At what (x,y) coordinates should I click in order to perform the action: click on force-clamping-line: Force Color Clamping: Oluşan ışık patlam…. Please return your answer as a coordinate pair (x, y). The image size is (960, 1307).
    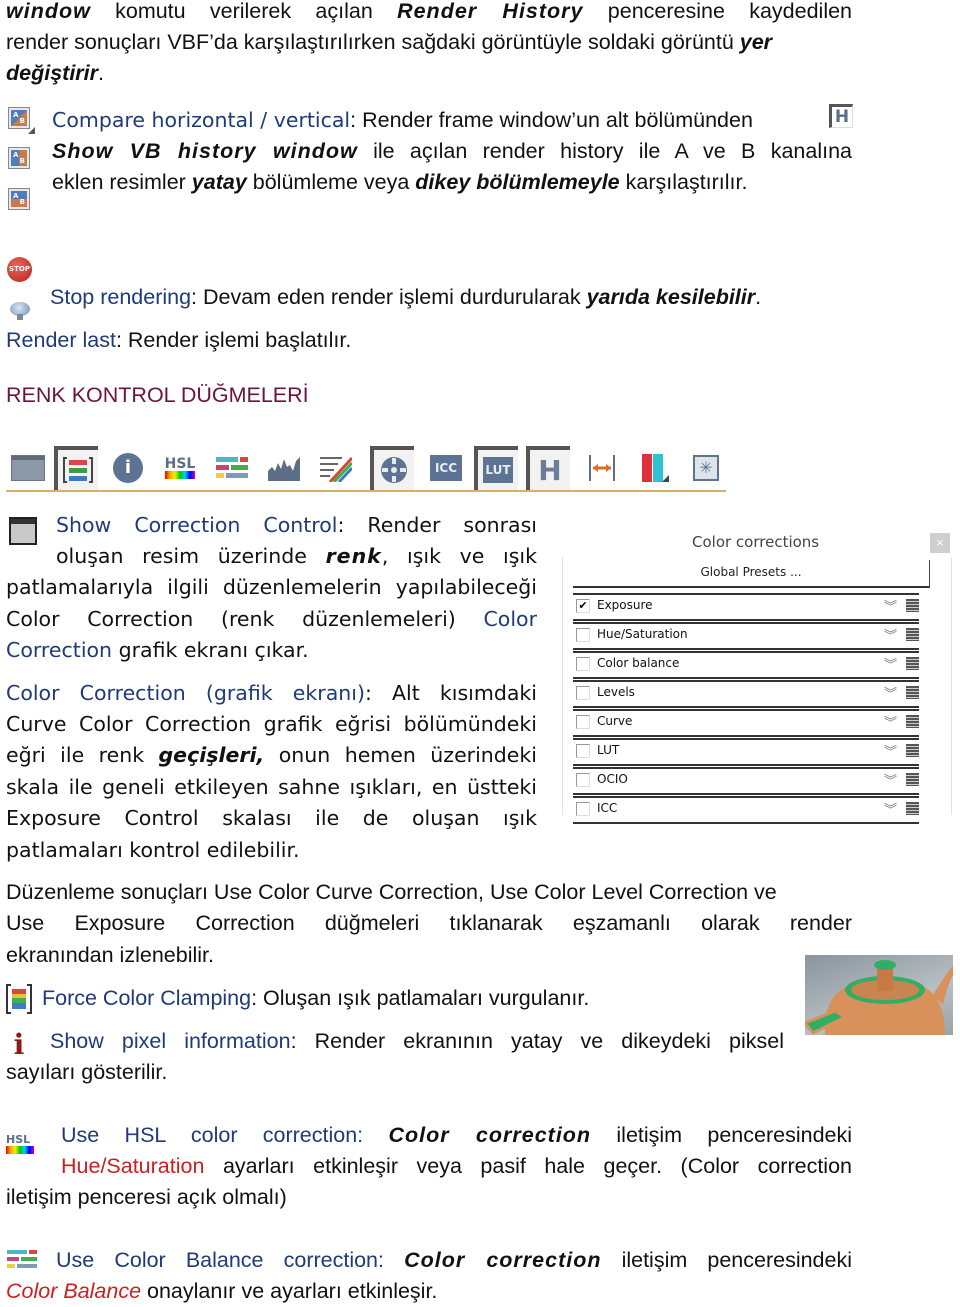
    Looking at the image, I should click on (315, 998).